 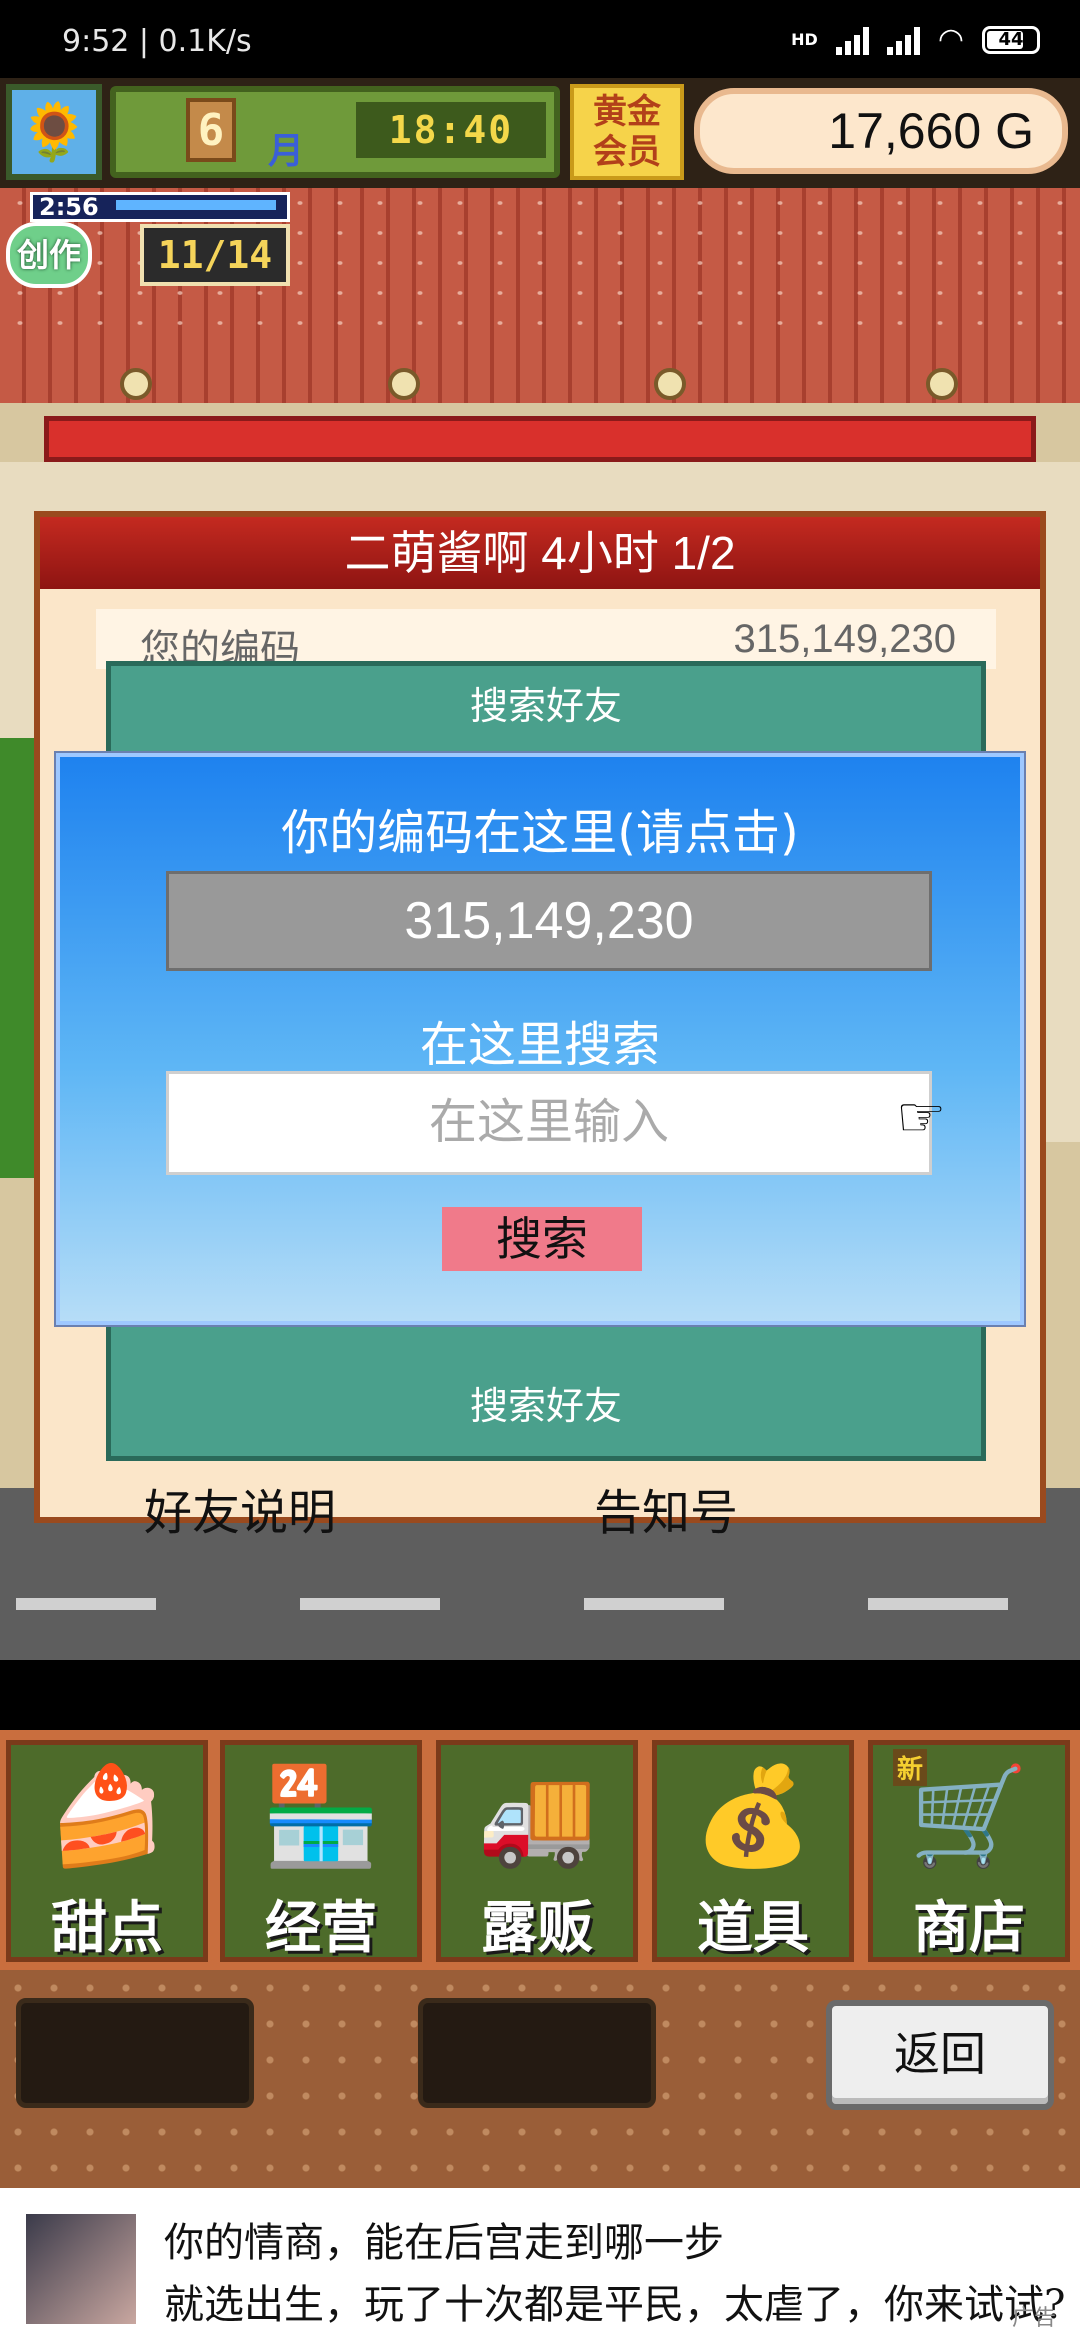 What do you see at coordinates (940, 2055) in the screenshot?
I see `back-button: 返回` at bounding box center [940, 2055].